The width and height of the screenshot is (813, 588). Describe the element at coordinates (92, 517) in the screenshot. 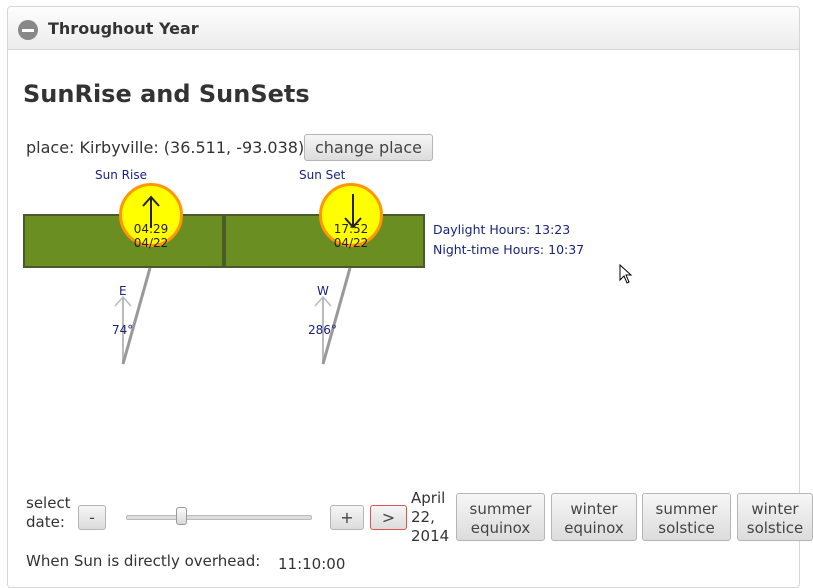

I see `previous-date-button: -` at that location.